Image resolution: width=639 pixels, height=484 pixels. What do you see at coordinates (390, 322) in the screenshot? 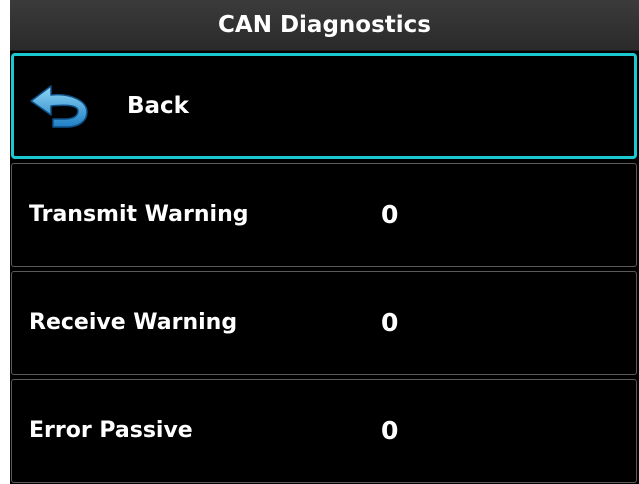
I see `receive-warning-value: 0` at bounding box center [390, 322].